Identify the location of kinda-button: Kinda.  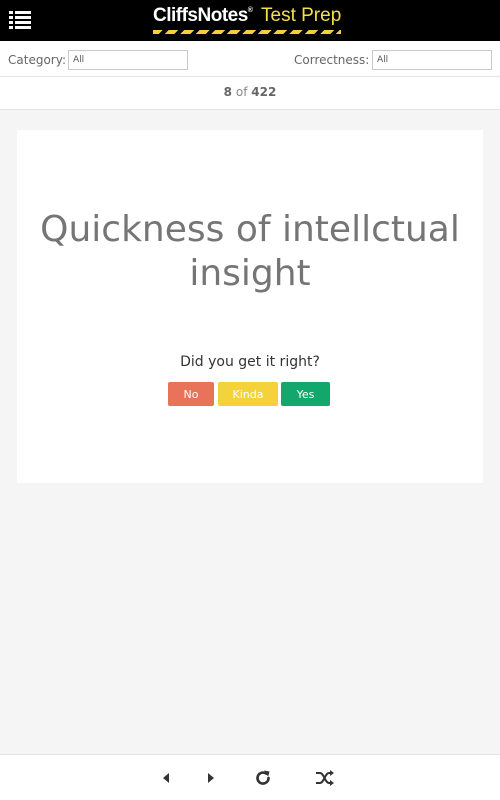
(248, 394).